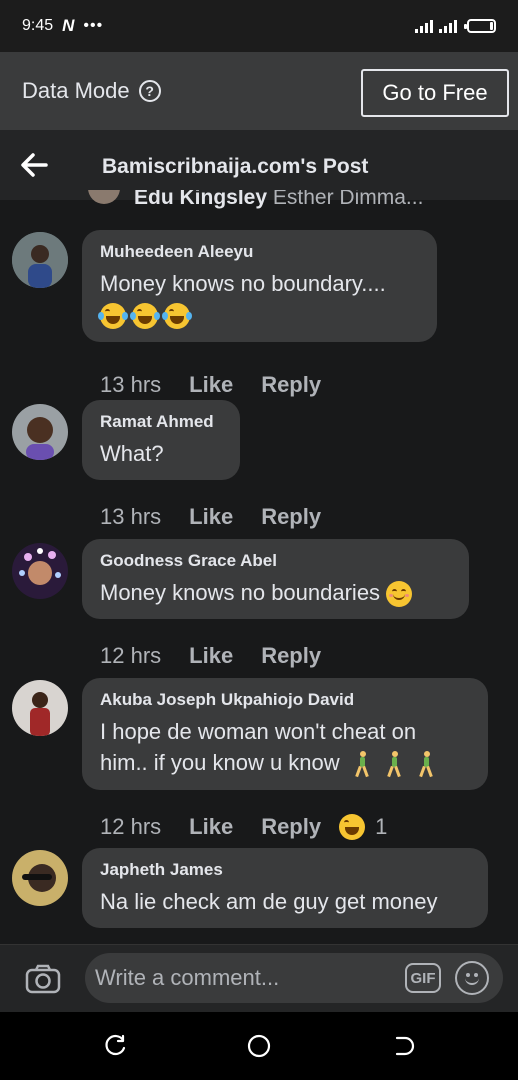  I want to click on back-arrow-icon, so click(34, 165).